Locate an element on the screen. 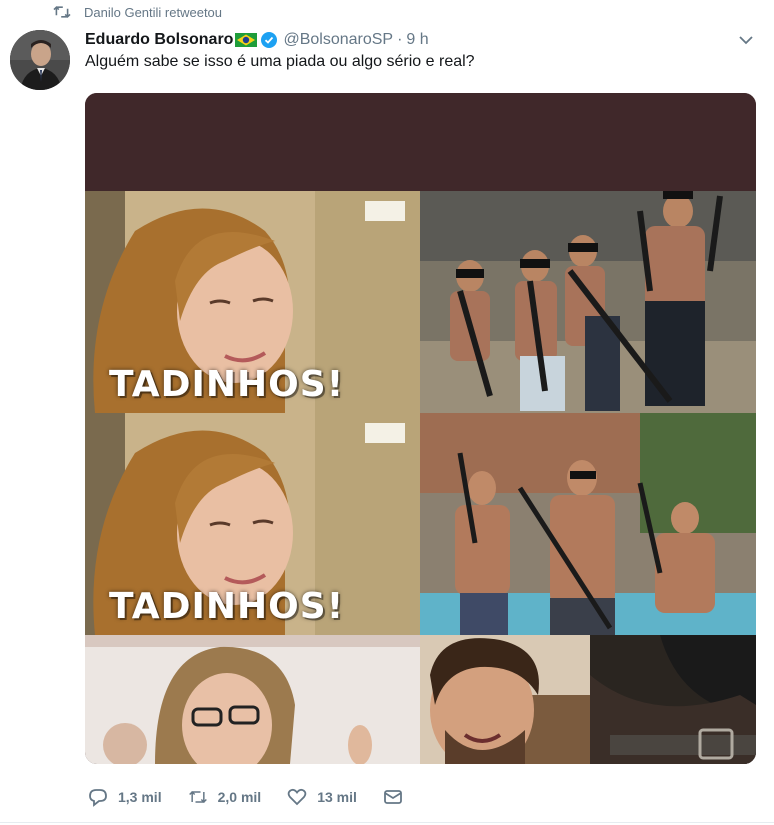  retweet-context-text: Danilo Gentili retweetou is located at coordinates (153, 12).